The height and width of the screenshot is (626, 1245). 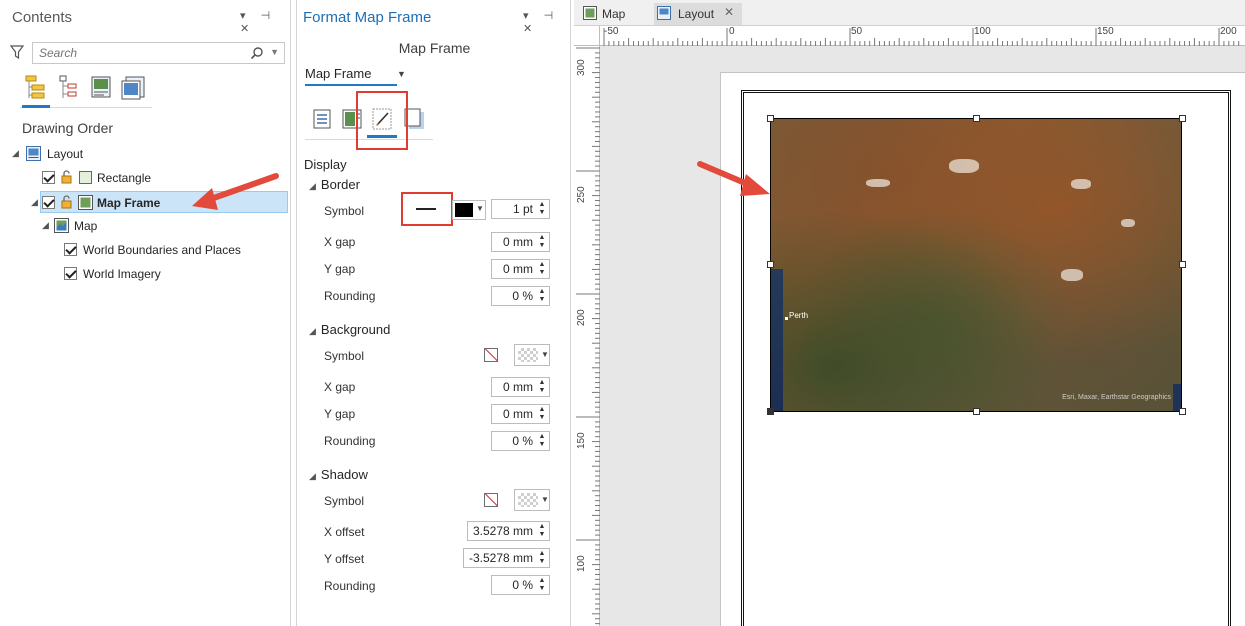 I want to click on format-pane-subtitle: Map Frame, so click(x=434, y=48).